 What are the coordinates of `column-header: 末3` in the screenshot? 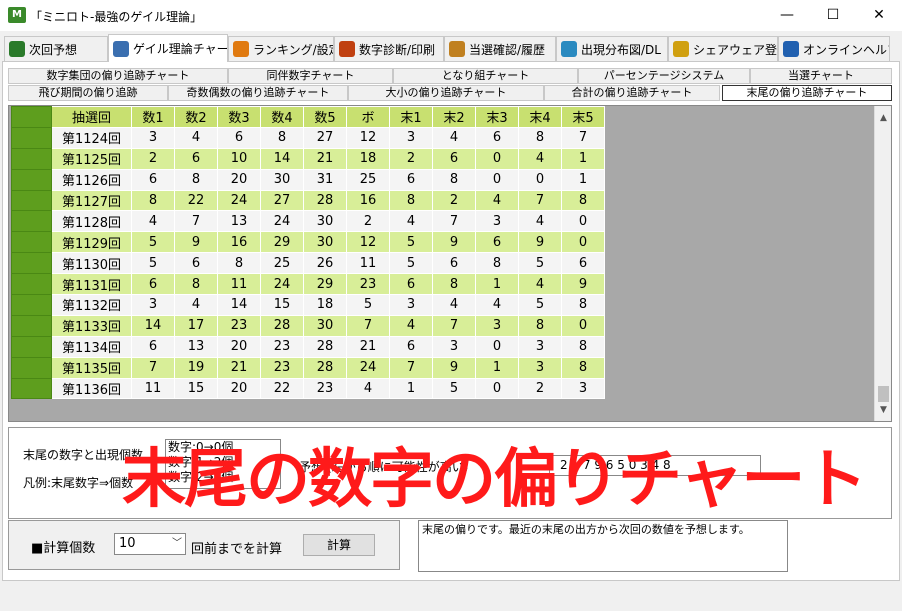 It's located at (497, 117).